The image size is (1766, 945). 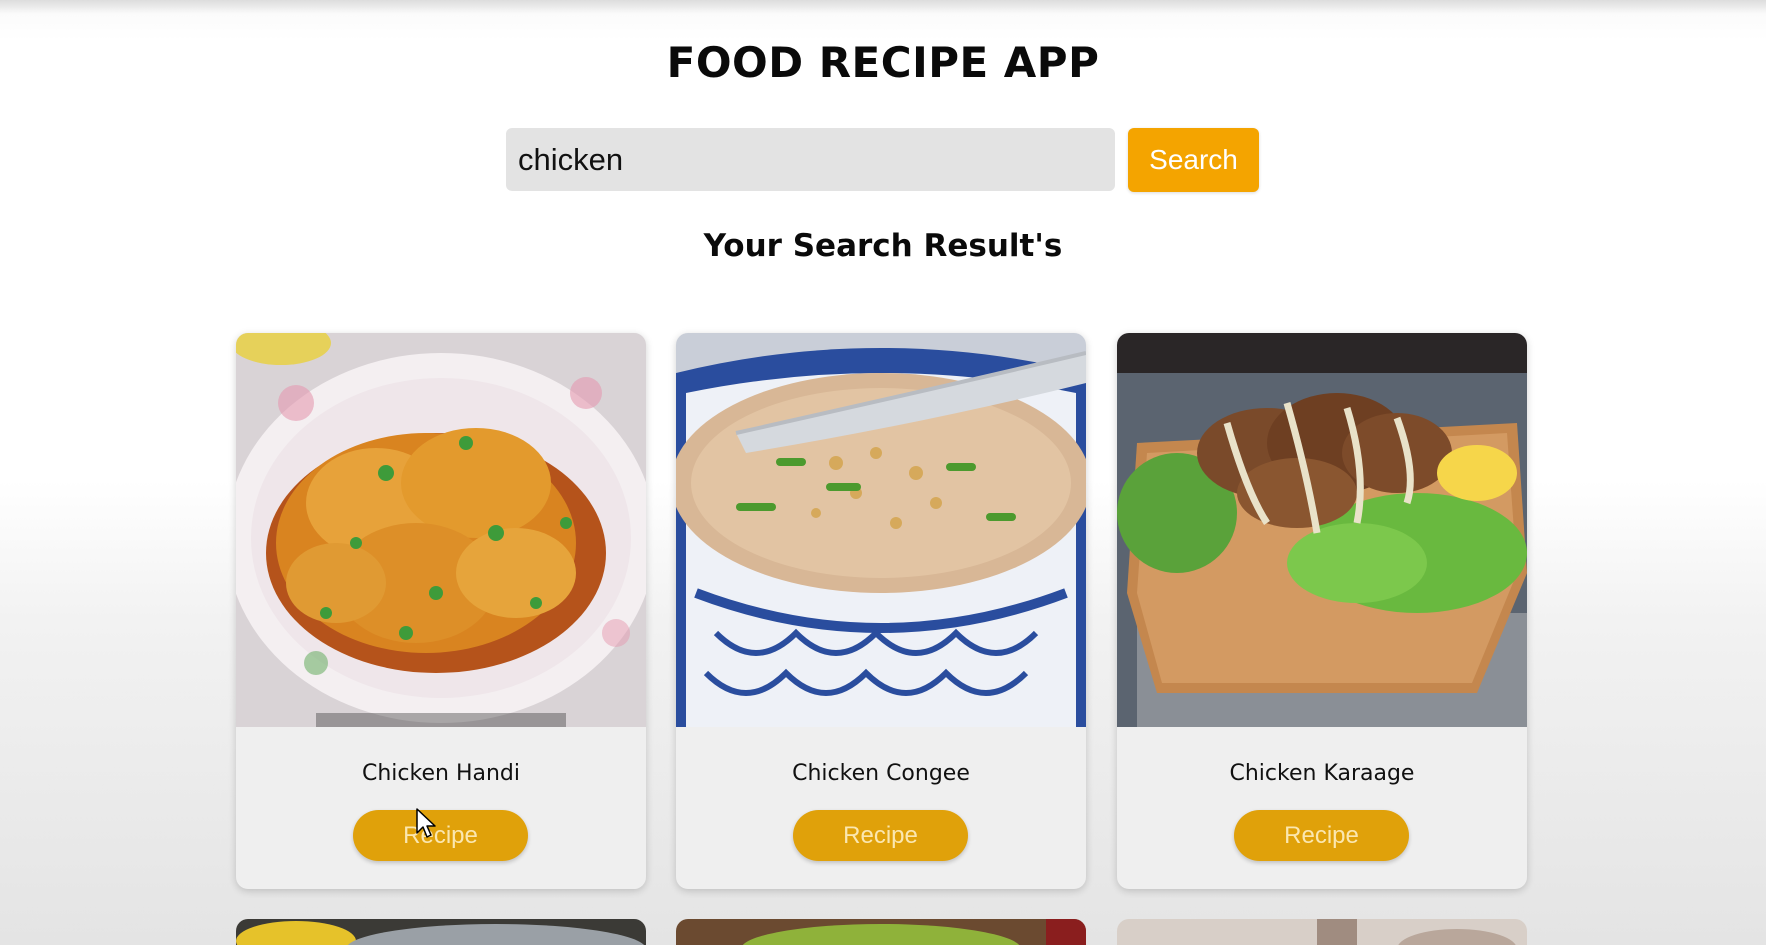 I want to click on recipe-card-chicken-handi: Chicken Handi Recipe, so click(x=441, y=611).